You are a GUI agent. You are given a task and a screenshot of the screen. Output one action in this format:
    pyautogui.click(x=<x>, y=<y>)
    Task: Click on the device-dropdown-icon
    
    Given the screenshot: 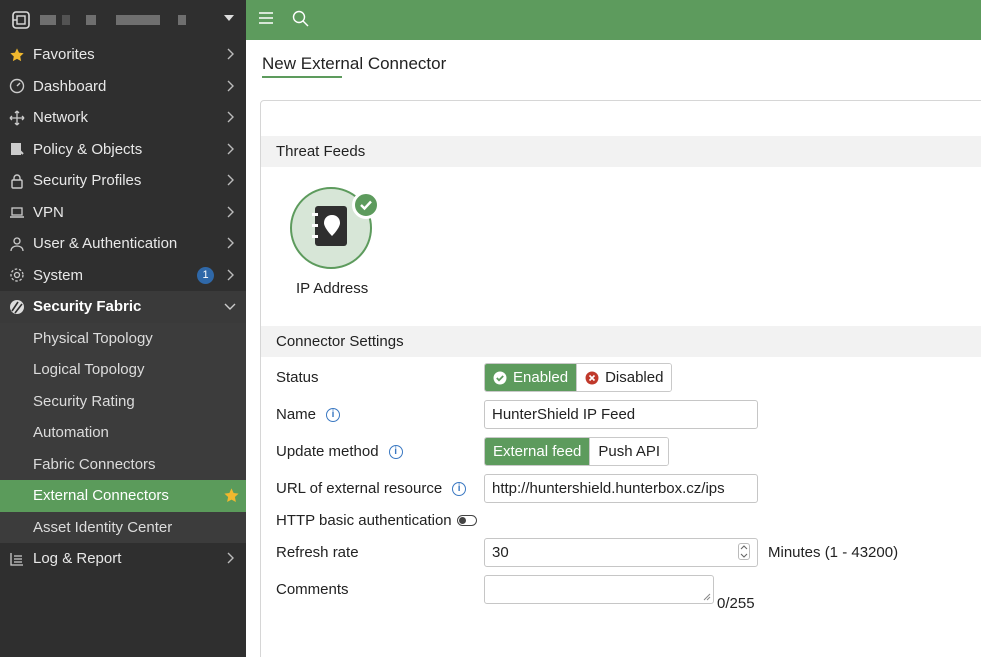 What is the action you would take?
    pyautogui.click(x=229, y=18)
    